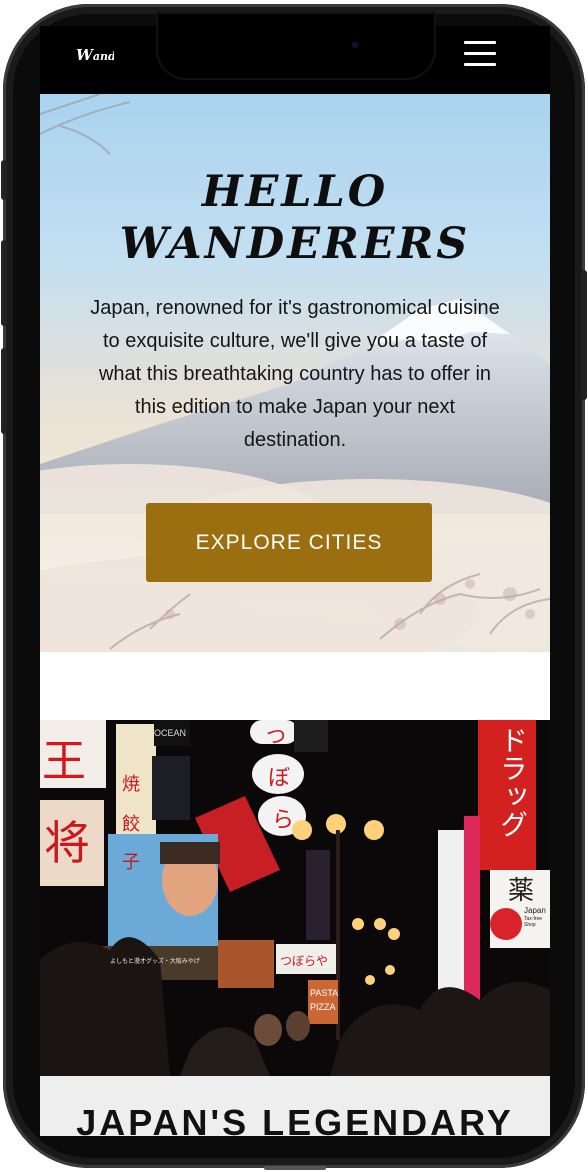  What do you see at coordinates (84, 55) in the screenshot?
I see `logo-mark: W` at bounding box center [84, 55].